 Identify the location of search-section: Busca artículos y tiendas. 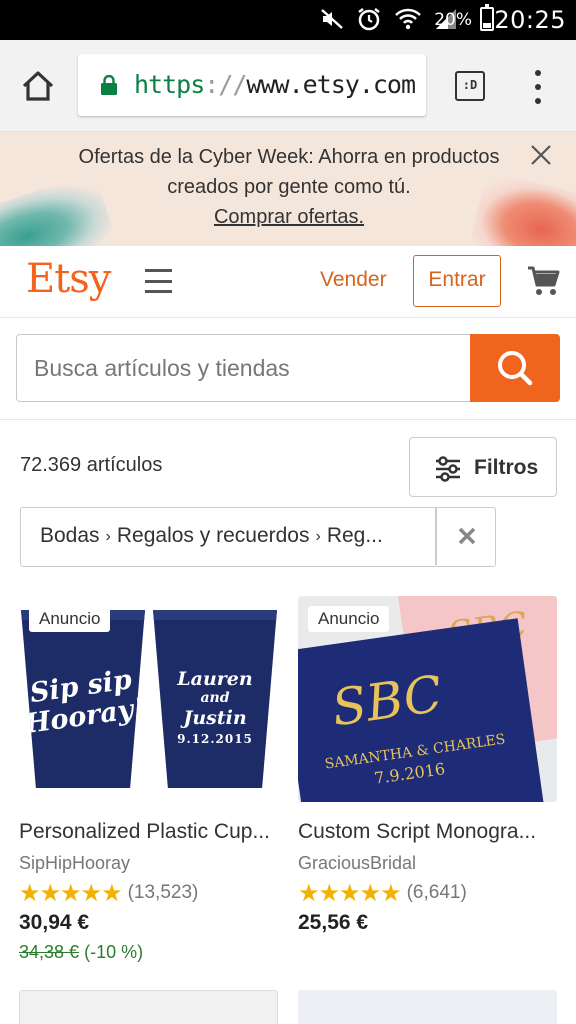
(288, 369).